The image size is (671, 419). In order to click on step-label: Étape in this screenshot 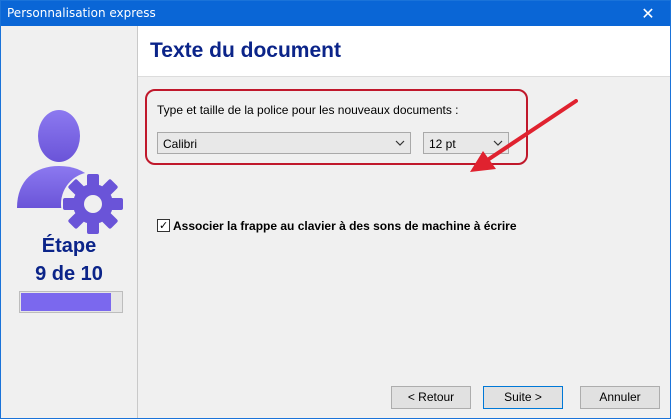, I will do `click(69, 246)`.